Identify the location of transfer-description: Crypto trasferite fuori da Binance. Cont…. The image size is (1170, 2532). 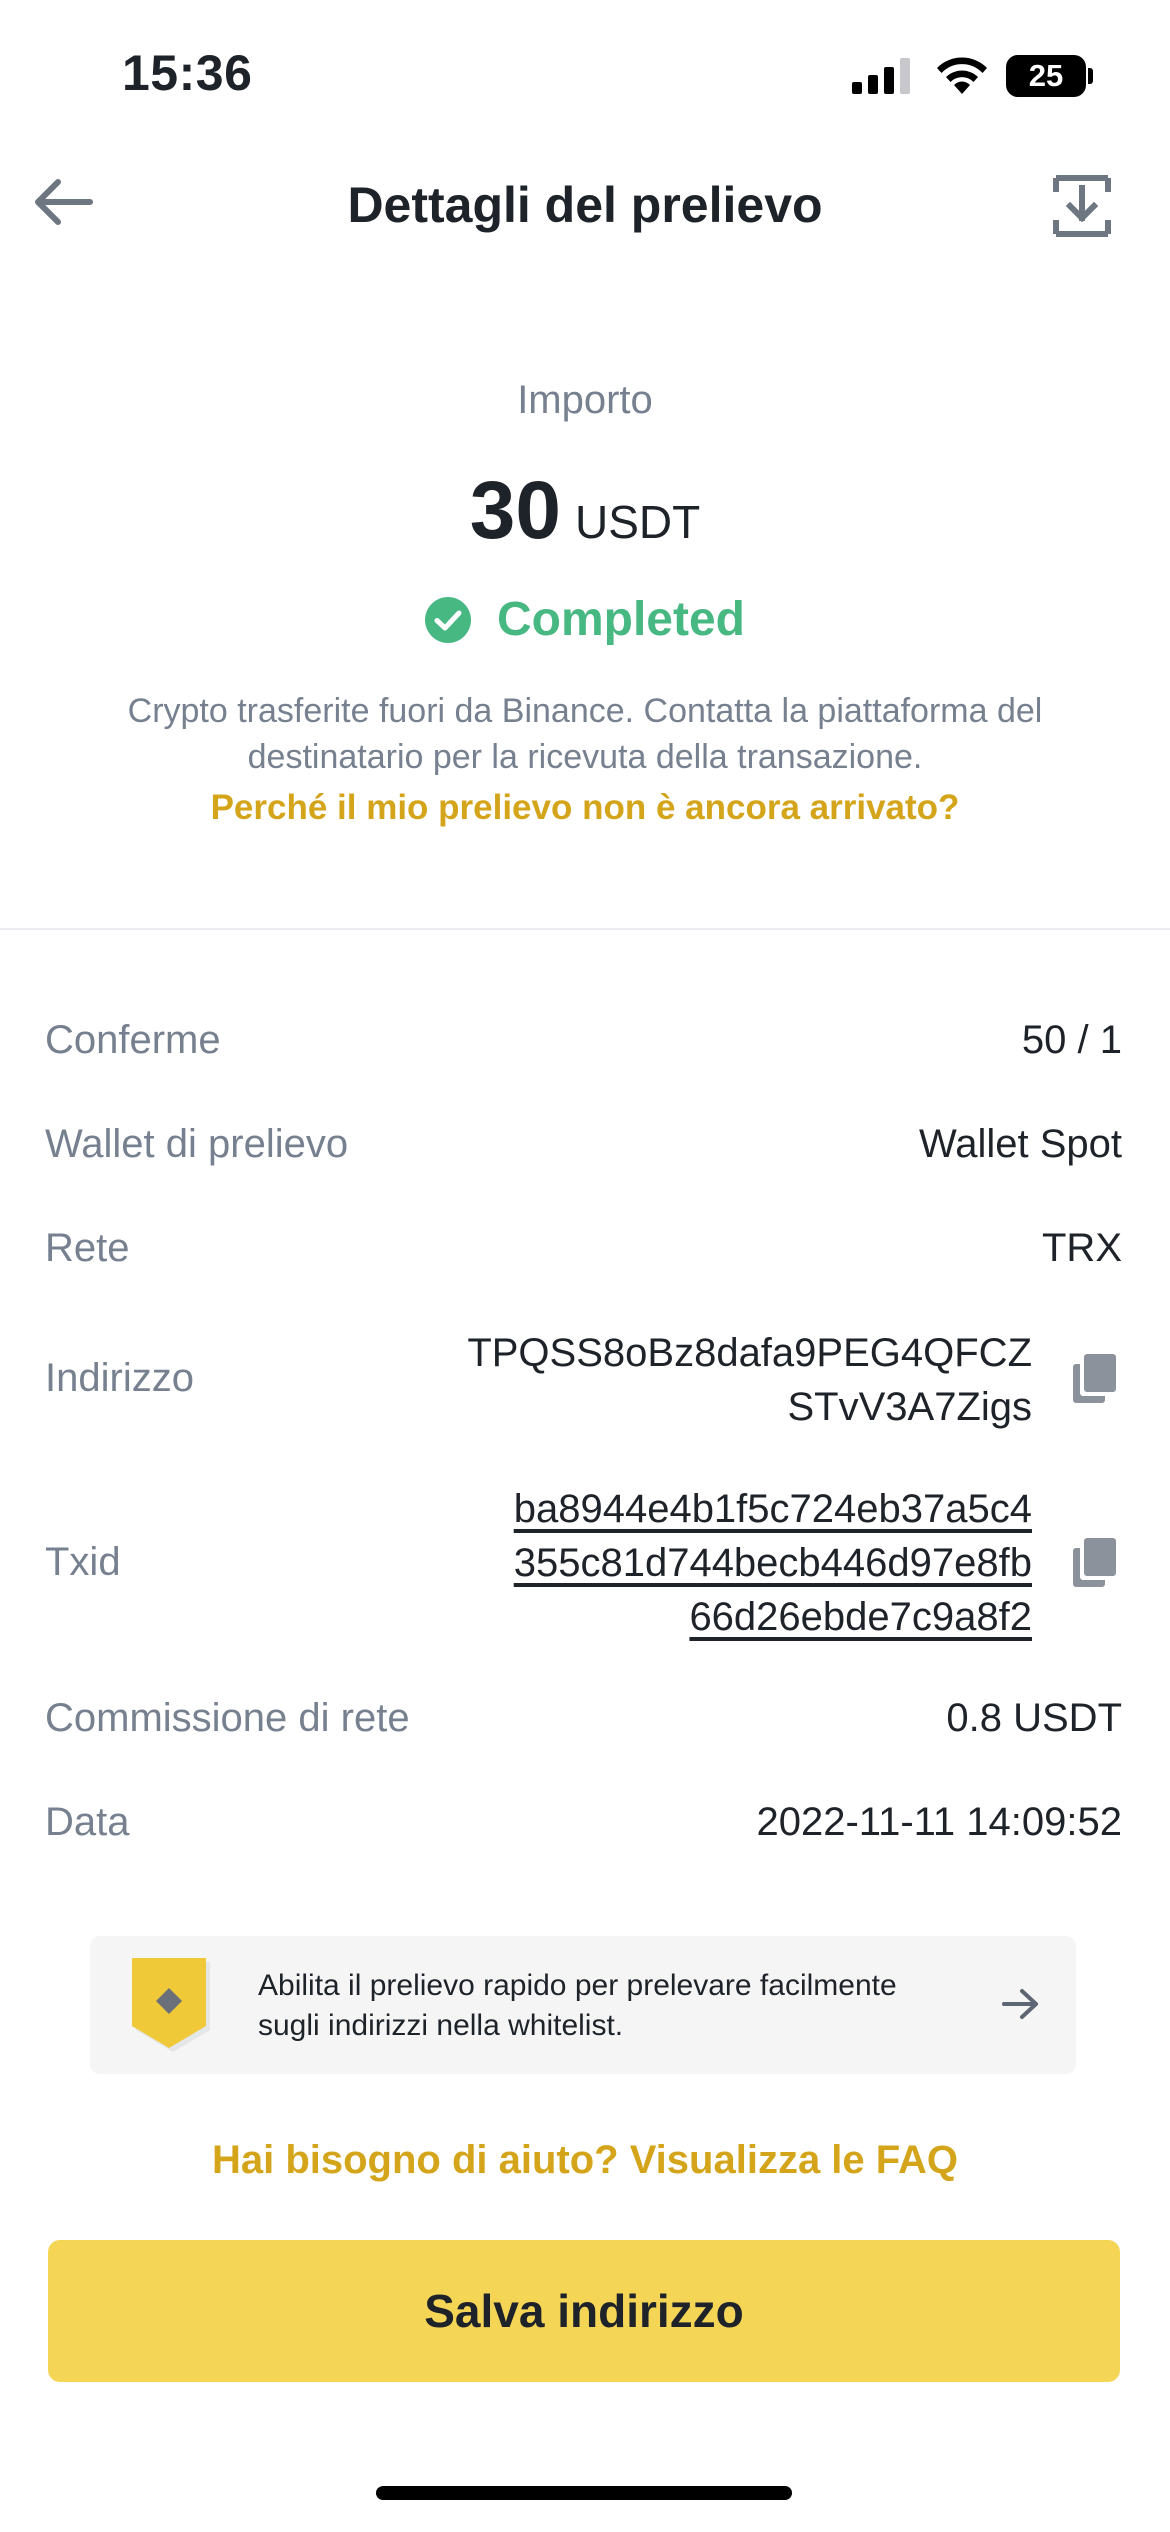
(585, 734).